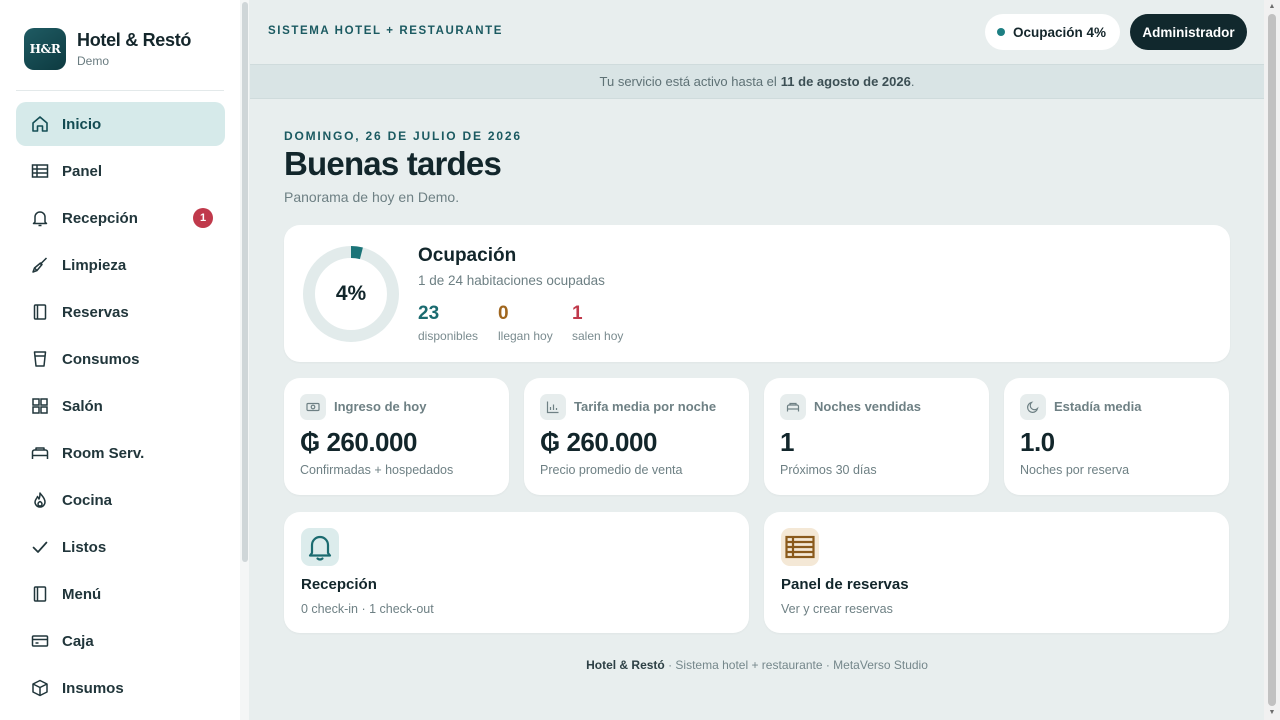  I want to click on page-scrollbar-thumb, so click(1272, 360).